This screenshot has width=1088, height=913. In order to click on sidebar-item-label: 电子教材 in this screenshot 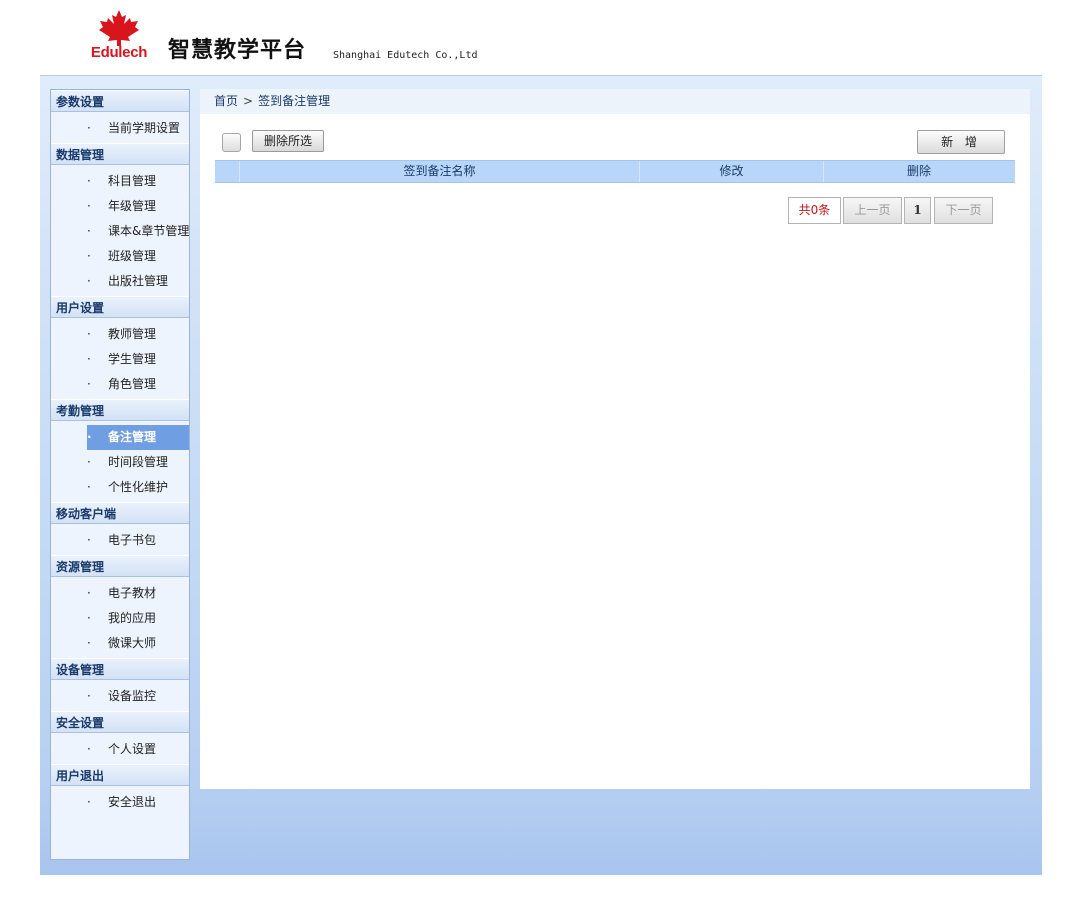, I will do `click(132, 593)`.